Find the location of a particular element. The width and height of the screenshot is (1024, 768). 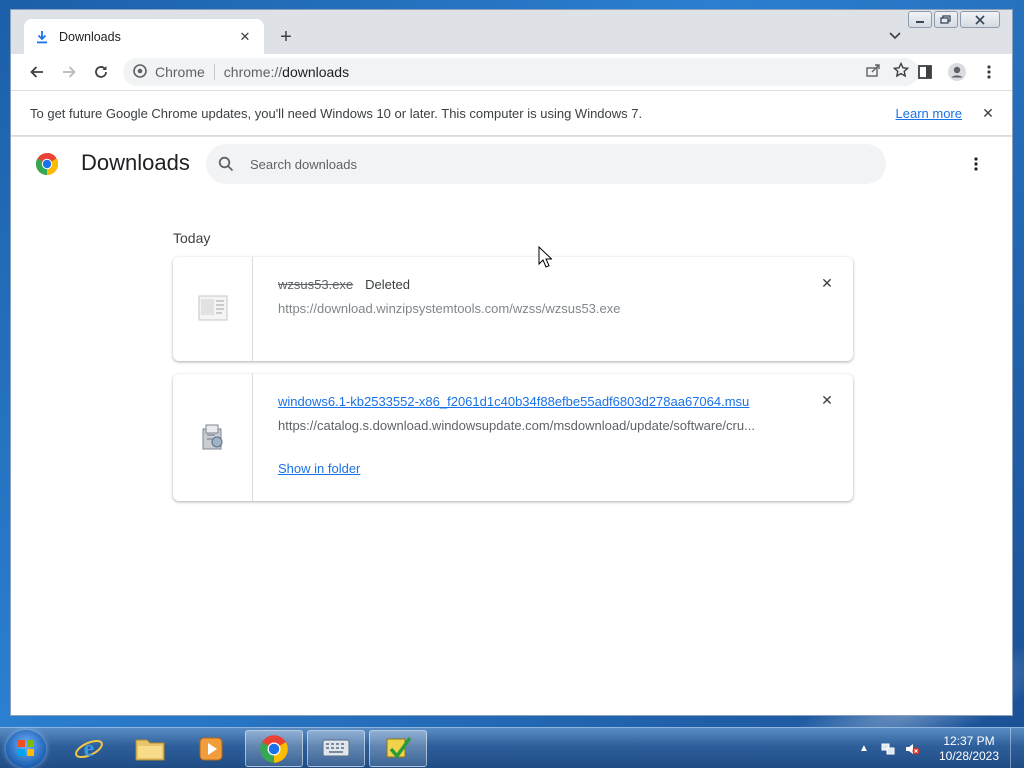

restore-button is located at coordinates (946, 19).